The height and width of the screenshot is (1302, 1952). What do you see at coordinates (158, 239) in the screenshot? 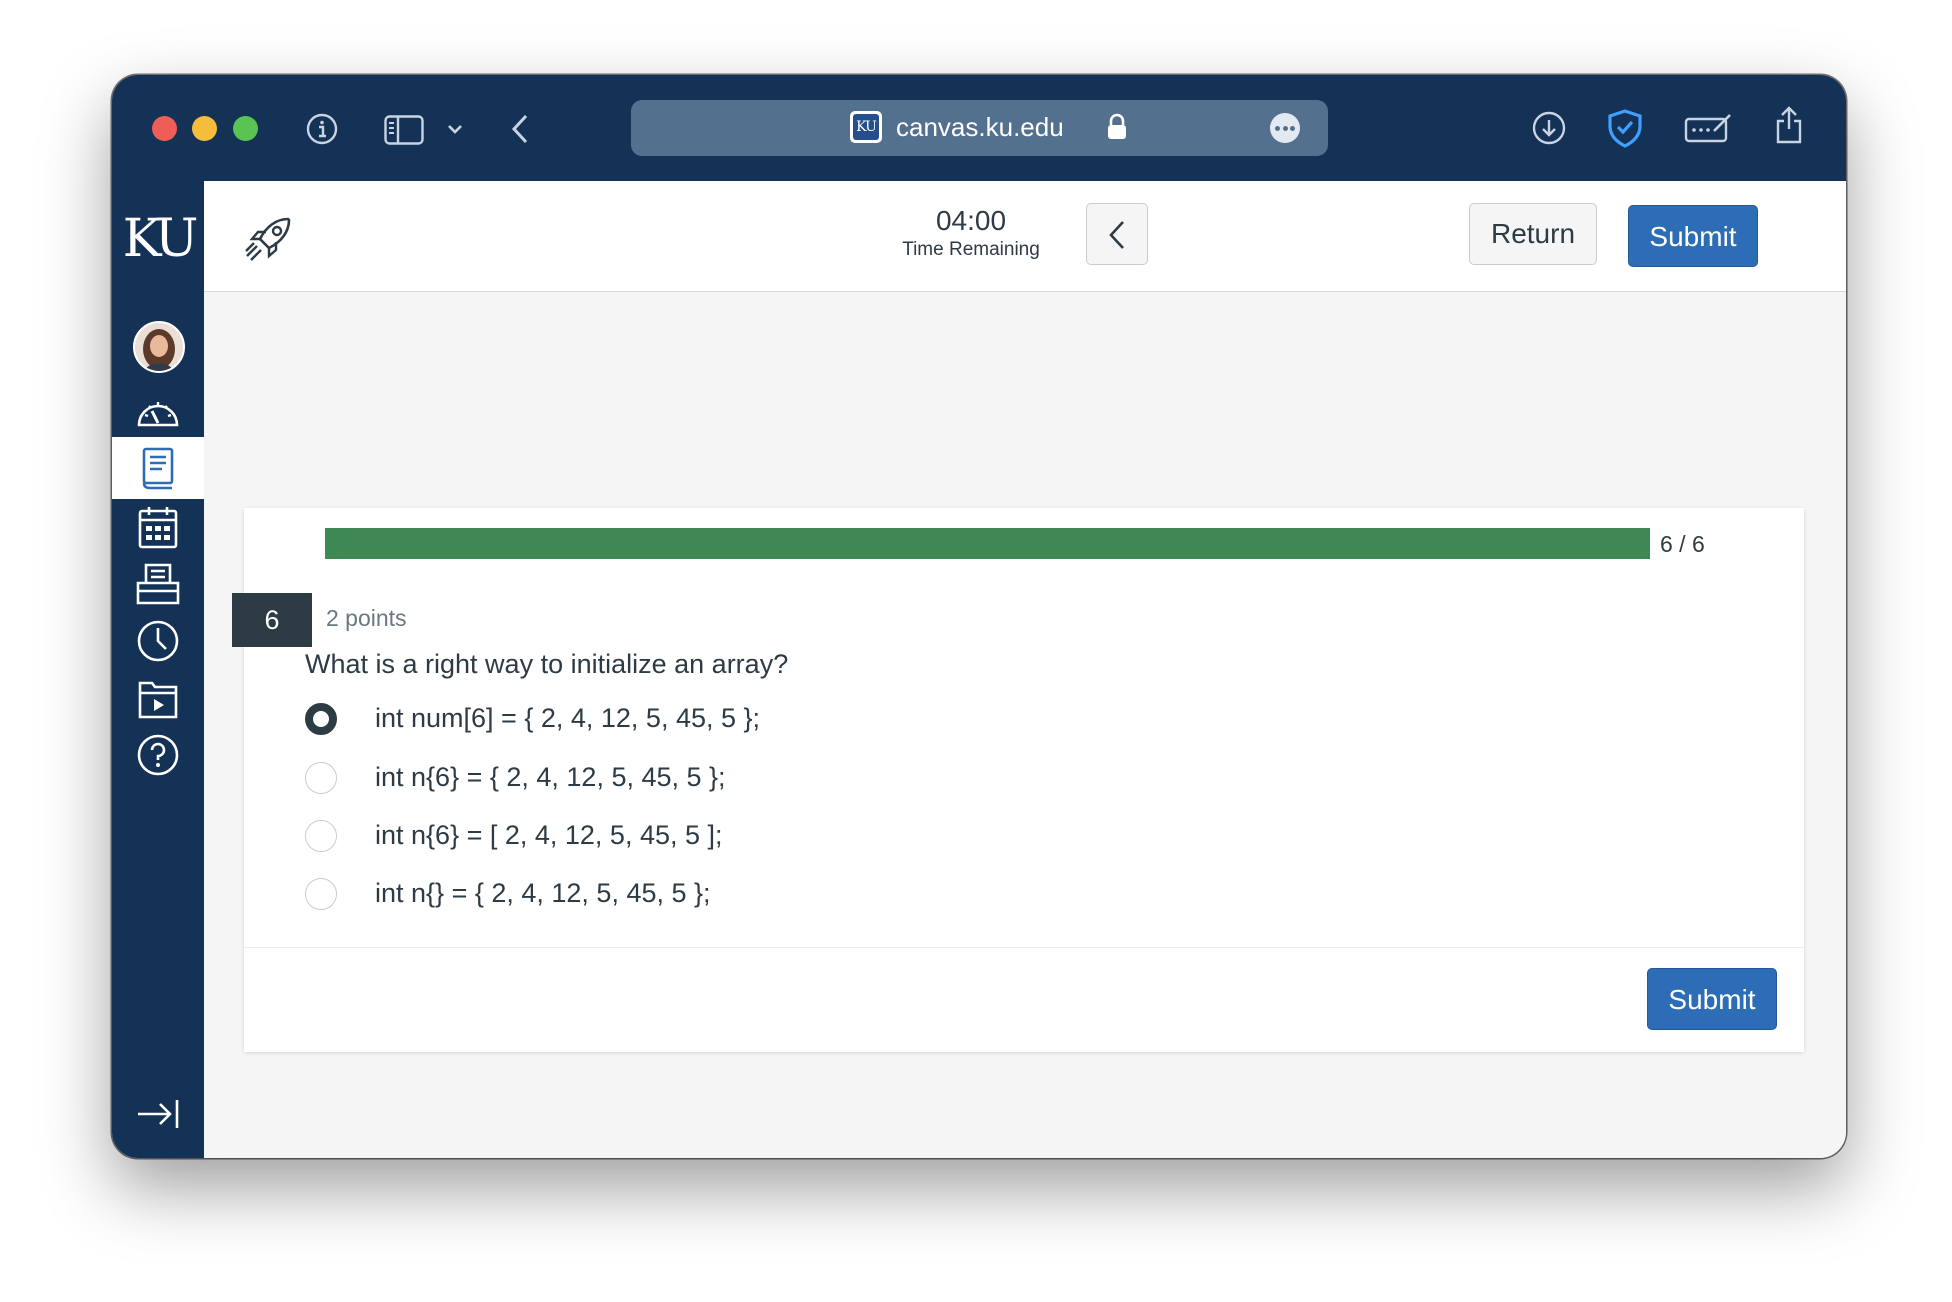
I see `ku-logo: KU` at bounding box center [158, 239].